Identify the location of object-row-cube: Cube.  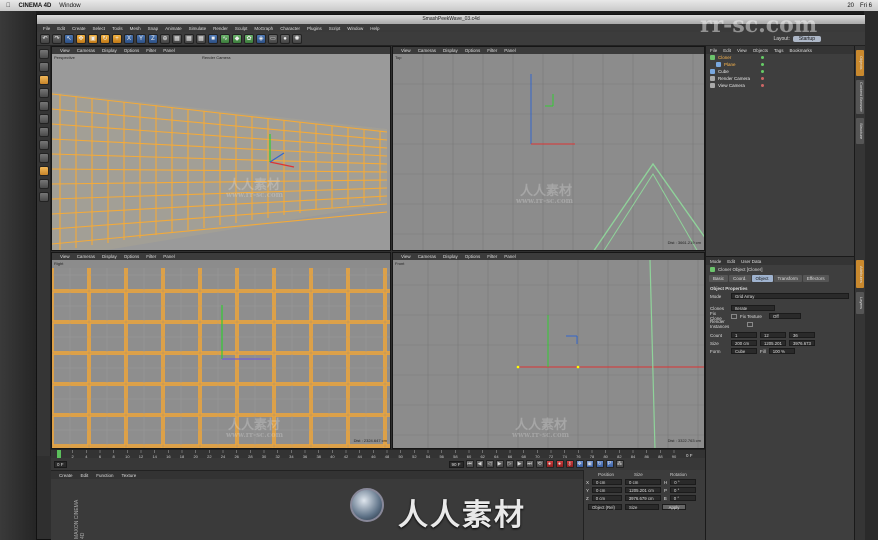
(780, 71).